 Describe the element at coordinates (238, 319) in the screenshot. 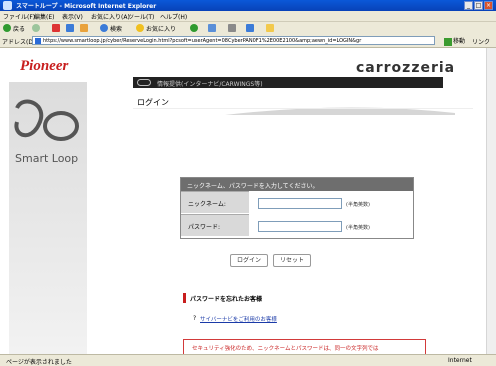

I see `cybernavi-help-link: サイバーナビをご利用のお客様` at that location.